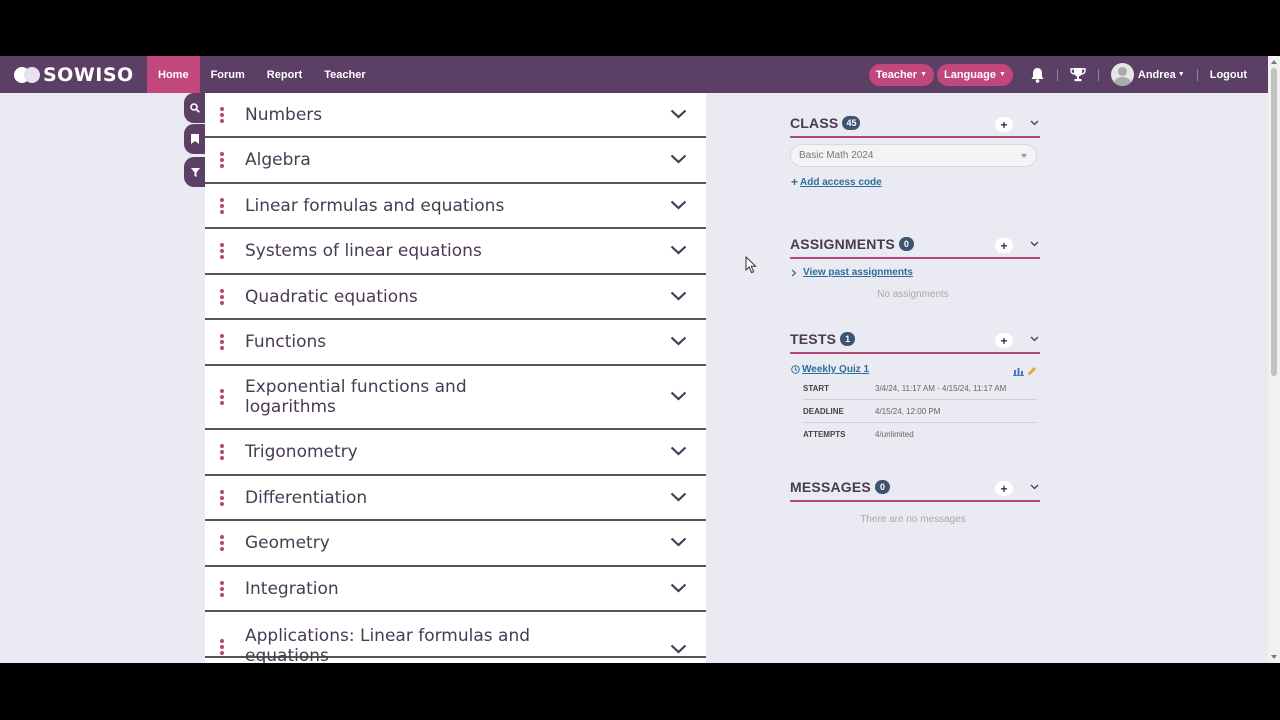 This screenshot has height=720, width=1280. Describe the element at coordinates (1004, 488) in the screenshot. I see `add-message-button: +` at that location.